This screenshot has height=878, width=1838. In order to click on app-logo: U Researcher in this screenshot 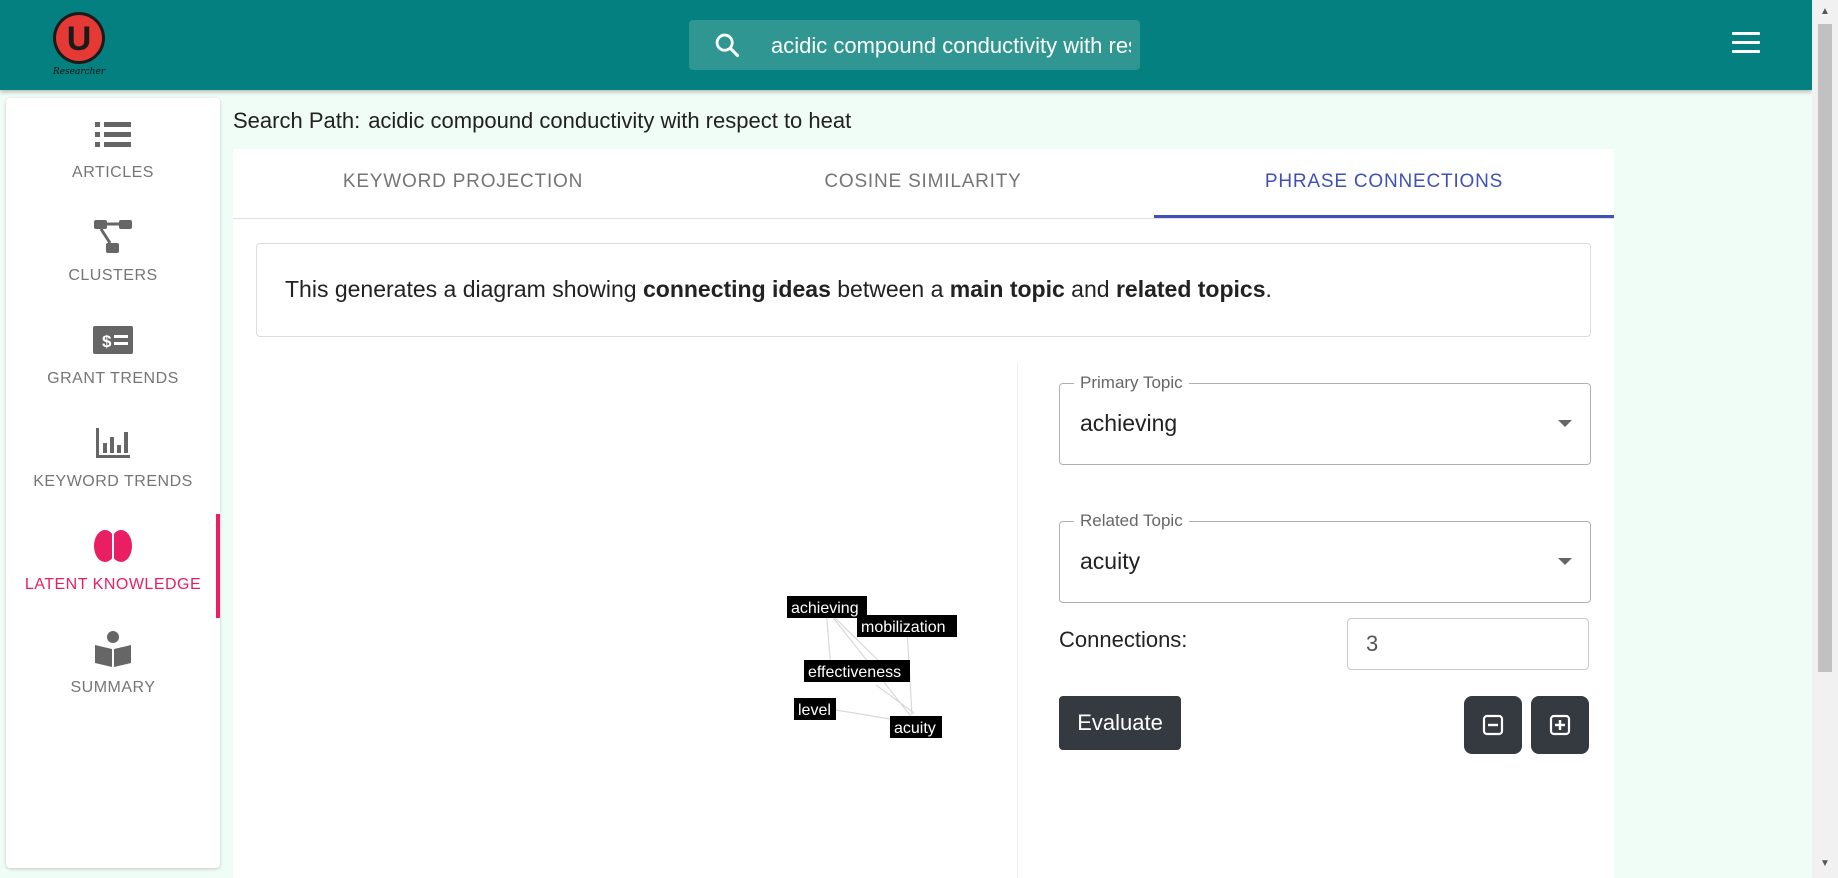, I will do `click(79, 45)`.